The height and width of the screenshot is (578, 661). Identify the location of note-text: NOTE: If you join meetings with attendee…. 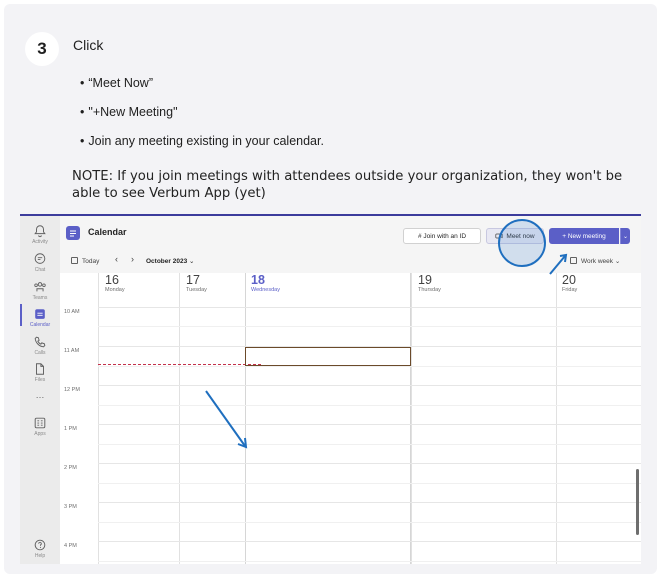
(347, 185).